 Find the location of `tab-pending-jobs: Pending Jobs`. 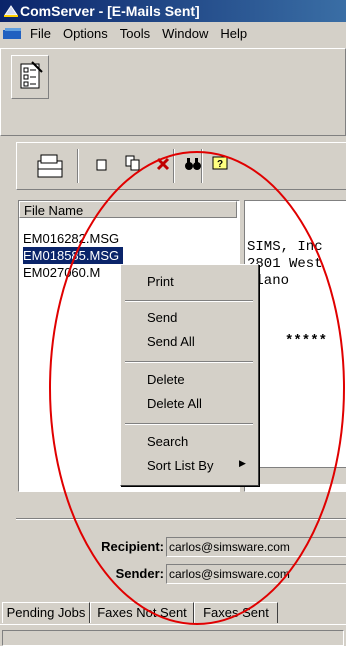

tab-pending-jobs: Pending Jobs is located at coordinates (46, 612).